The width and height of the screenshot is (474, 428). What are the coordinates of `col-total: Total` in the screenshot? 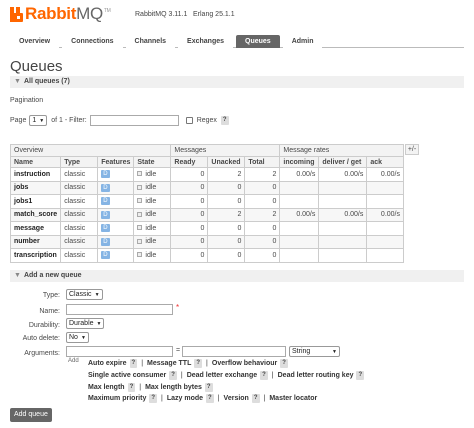 It's located at (262, 162).